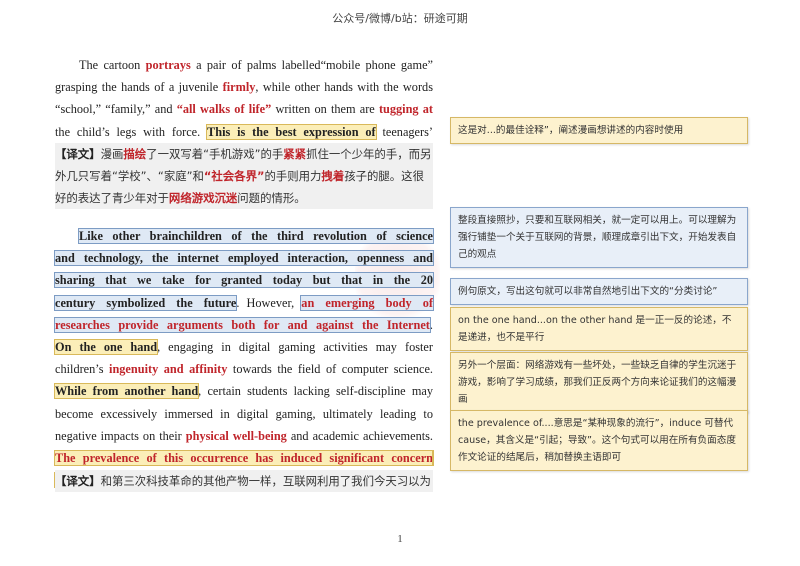 Image resolution: width=800 pixels, height=566 pixels. I want to click on highlighted-phrase: While from another hand, so click(126, 391).